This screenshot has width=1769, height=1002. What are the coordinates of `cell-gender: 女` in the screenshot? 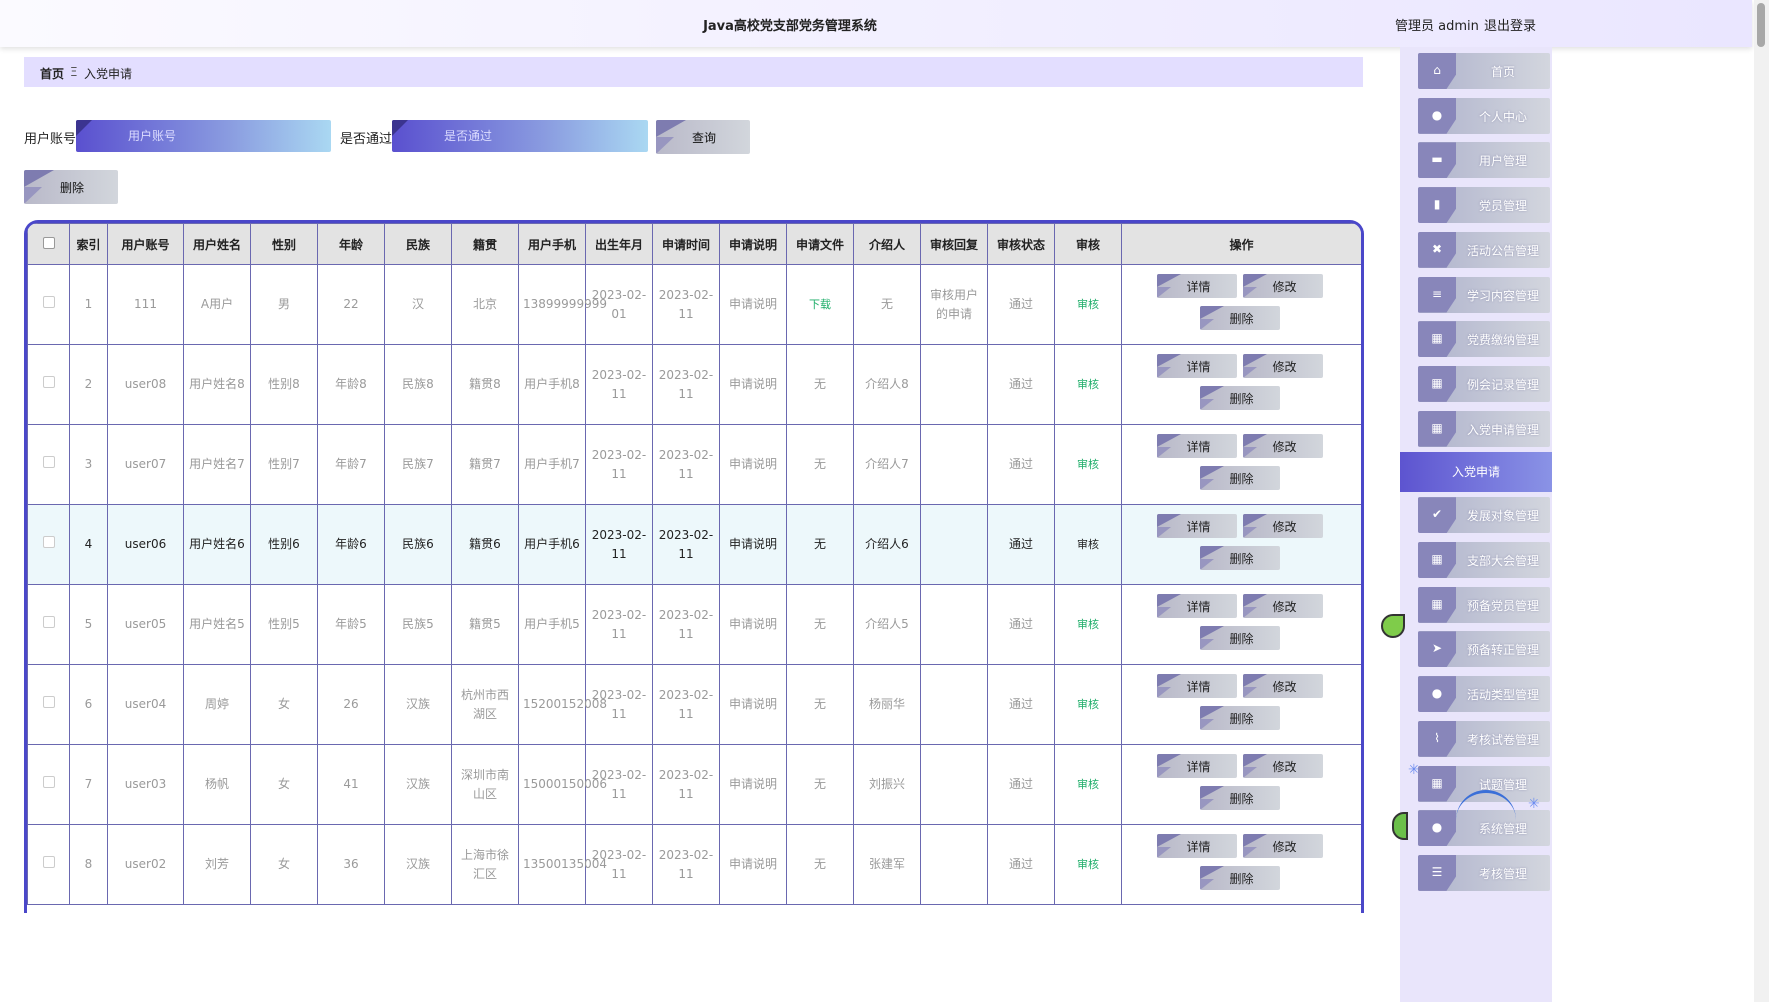 It's located at (284, 784).